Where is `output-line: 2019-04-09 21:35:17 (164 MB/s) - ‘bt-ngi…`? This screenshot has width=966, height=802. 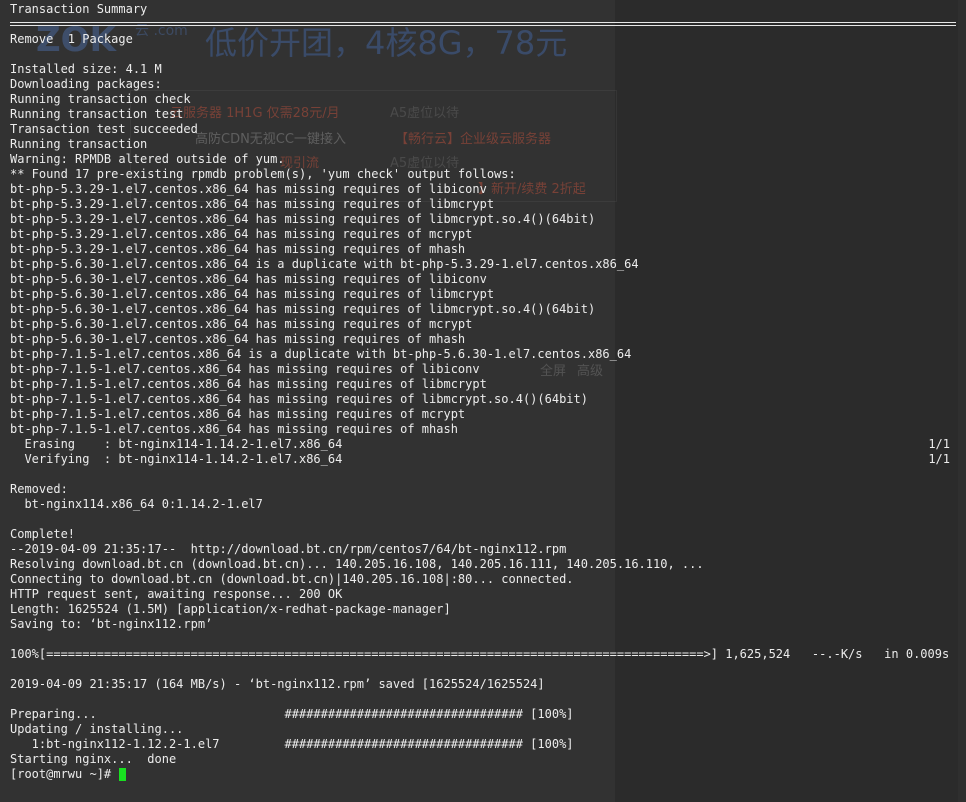 output-line: 2019-04-09 21:35:17 (164 MB/s) - ‘bt-ngi… is located at coordinates (277, 684).